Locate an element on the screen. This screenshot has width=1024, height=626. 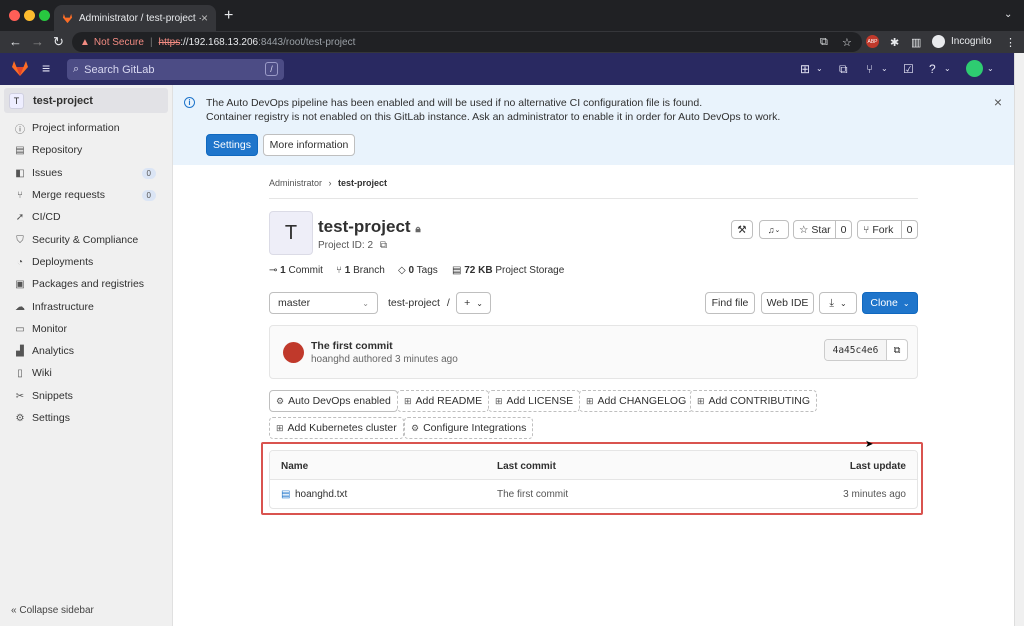
tab-close-icon: × is located at coordinates (204, 18).